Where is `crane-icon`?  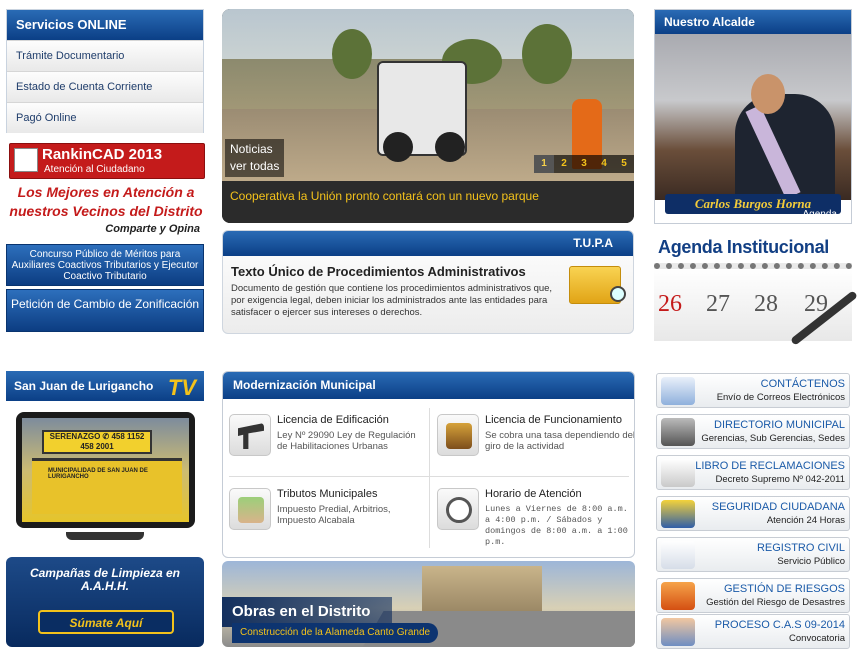 crane-icon is located at coordinates (250, 435).